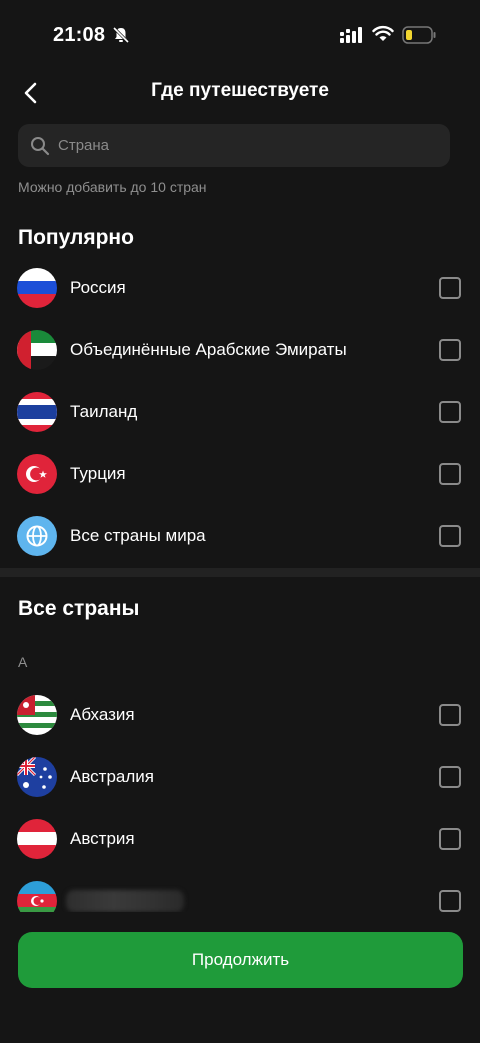 The image size is (480, 1043). What do you see at coordinates (40, 145) in the screenshot?
I see `search-icon` at bounding box center [40, 145].